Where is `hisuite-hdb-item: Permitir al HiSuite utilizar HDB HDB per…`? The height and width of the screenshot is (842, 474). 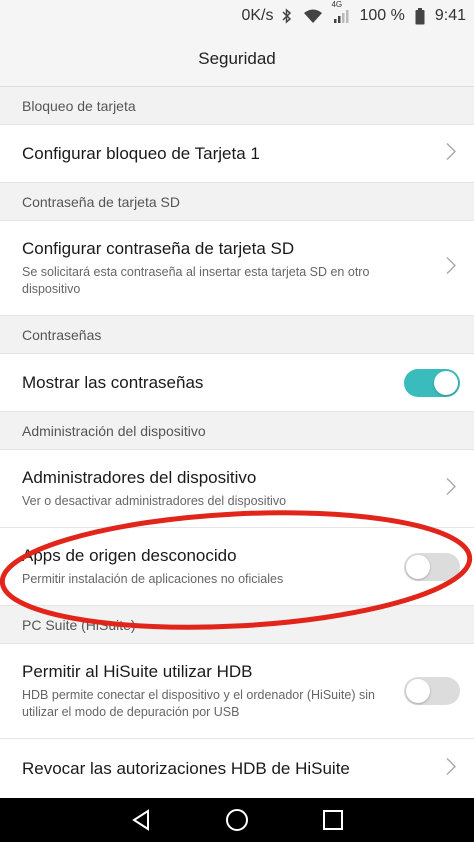 hisuite-hdb-item: Permitir al HiSuite utilizar HDB HDB per… is located at coordinates (237, 691).